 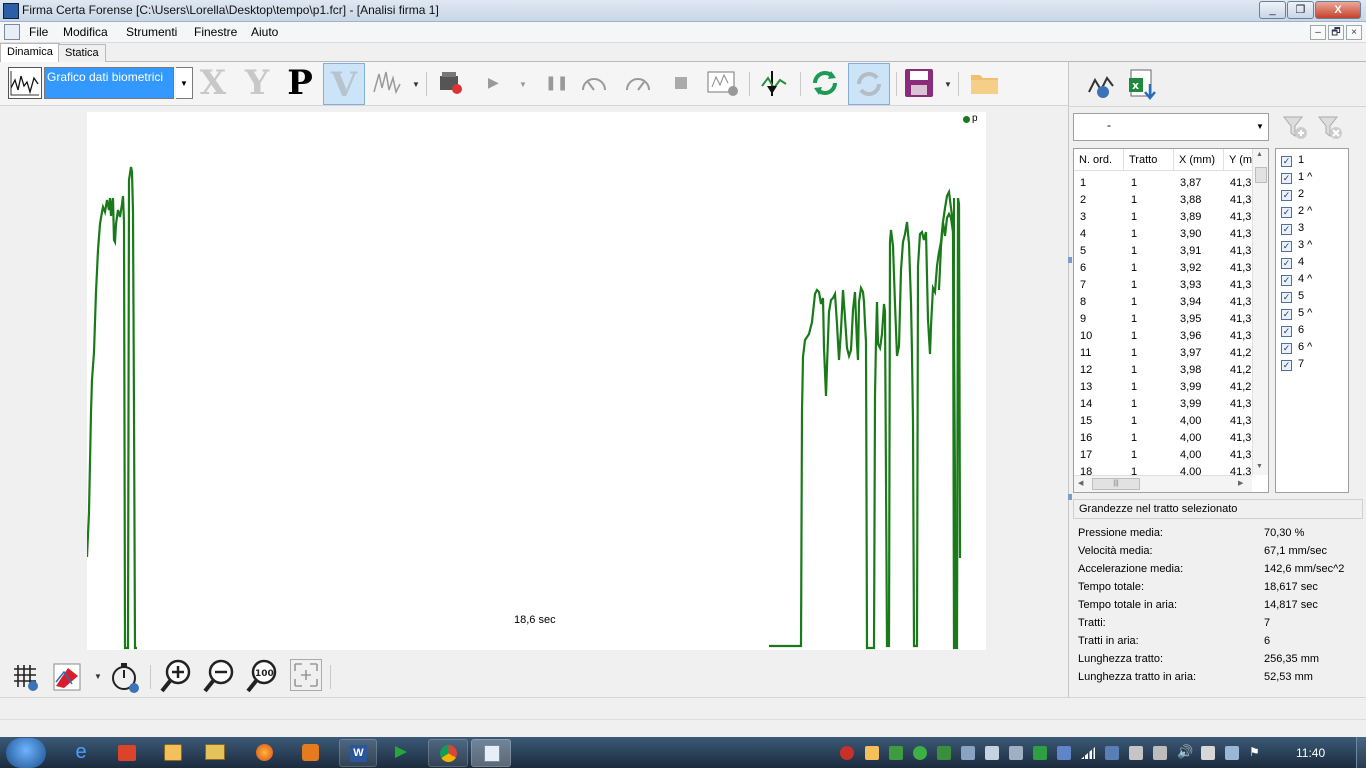 I want to click on scroll-right-icon: ▶, so click(x=1240, y=483).